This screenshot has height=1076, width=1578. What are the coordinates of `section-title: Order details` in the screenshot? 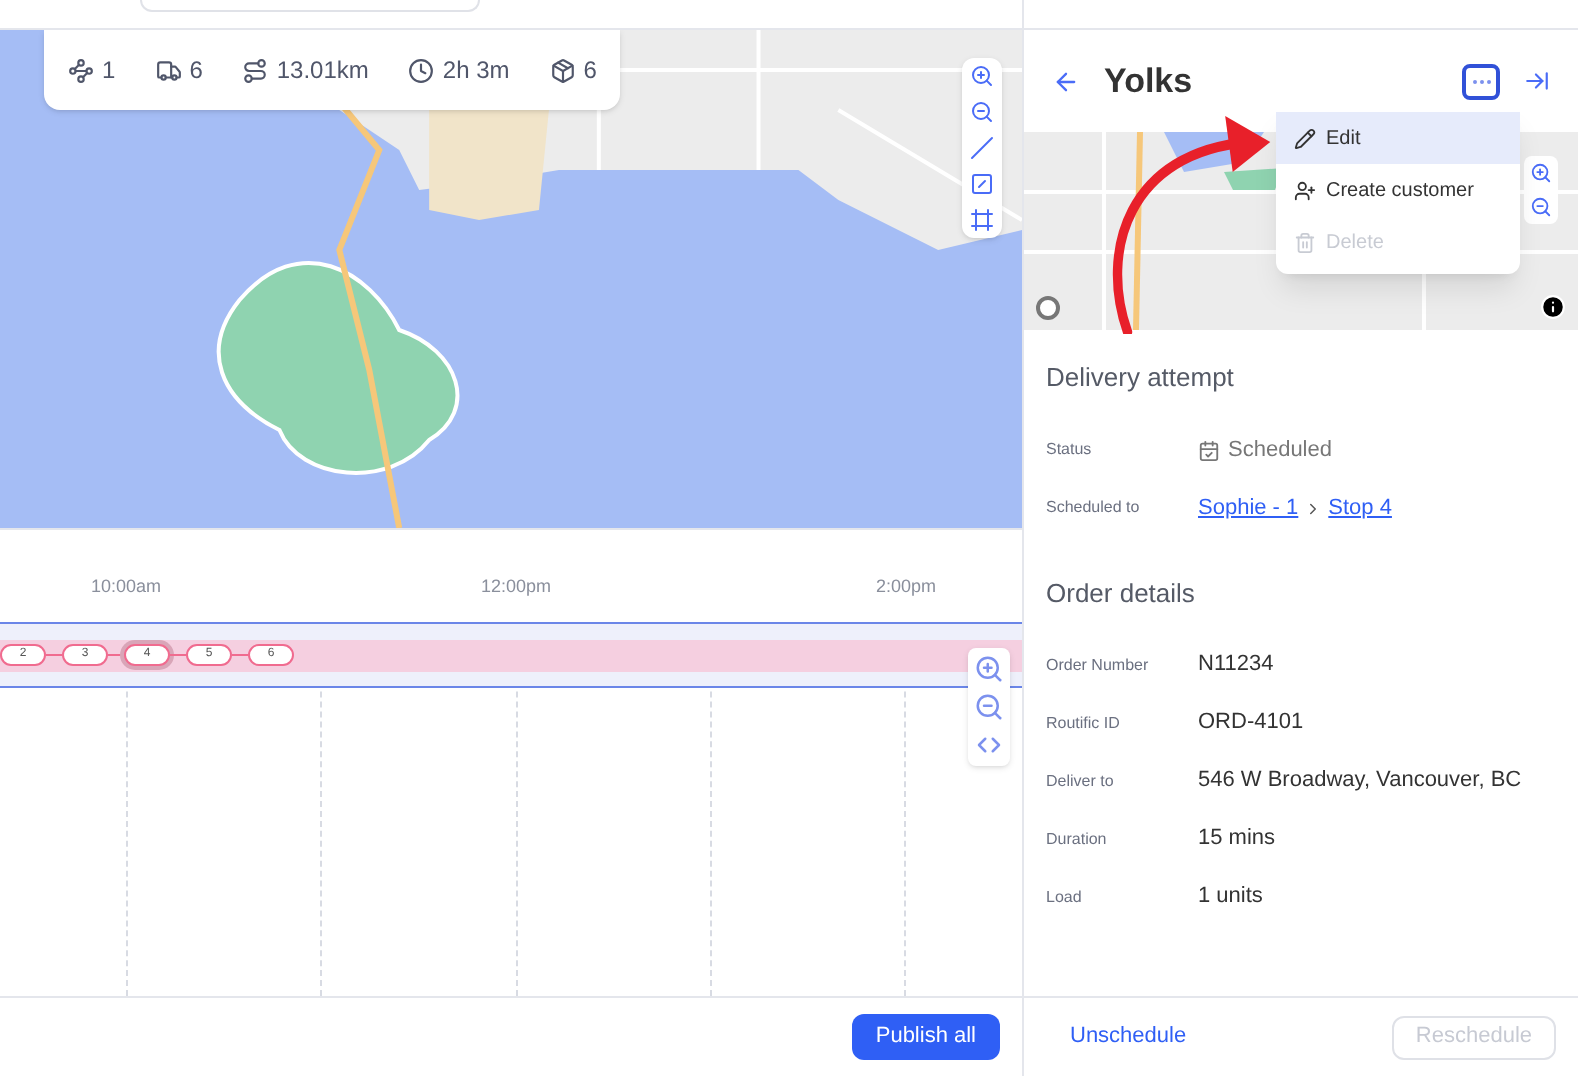 It's located at (1121, 593).